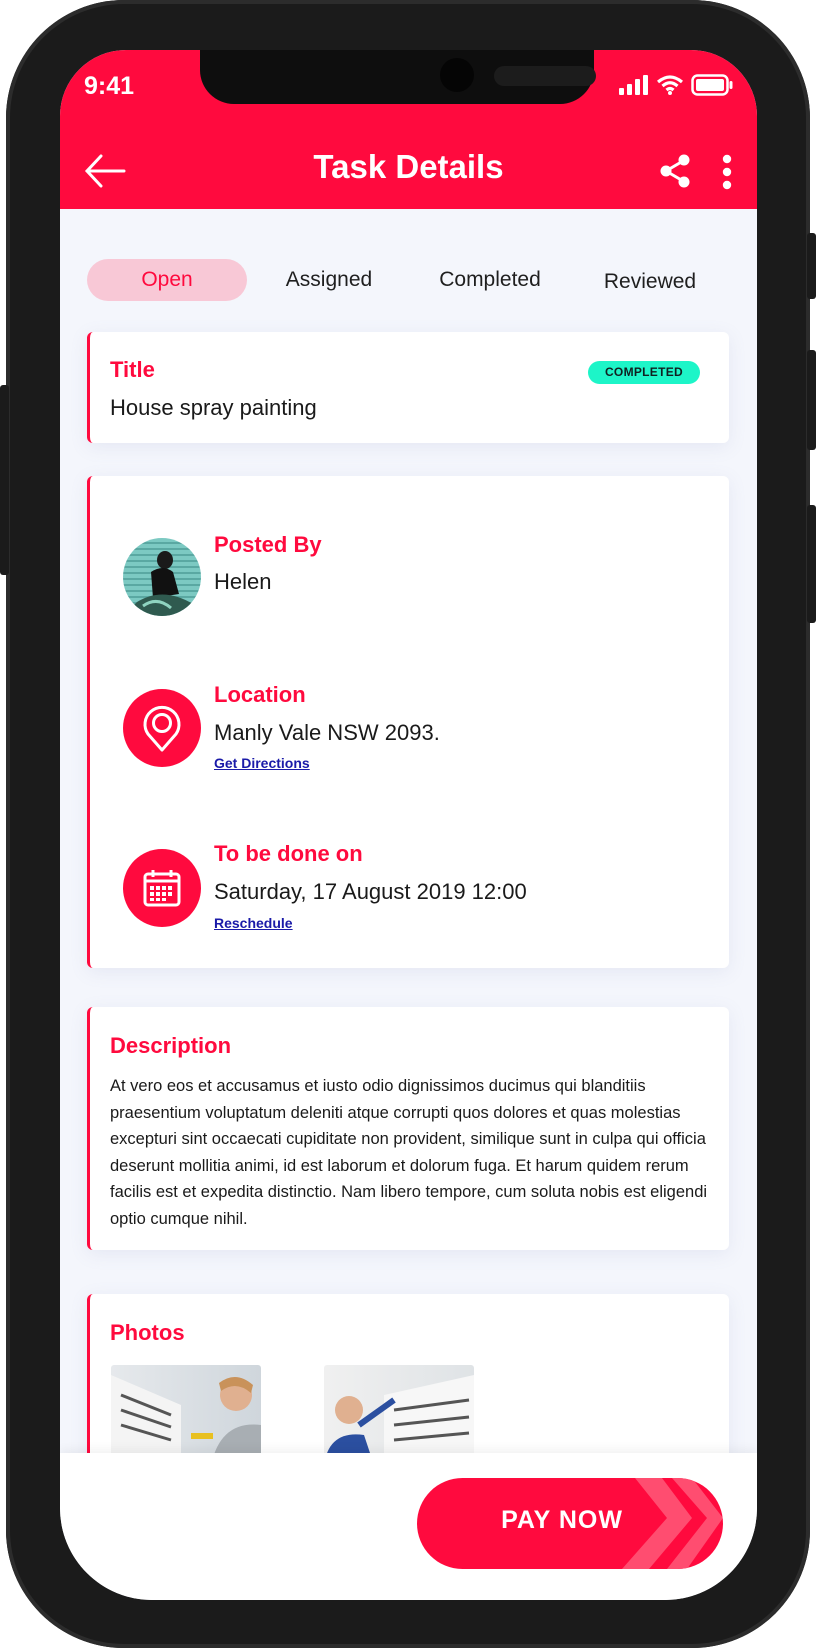 This screenshot has width=816, height=1648. What do you see at coordinates (545, 76) in the screenshot?
I see `speaker` at bounding box center [545, 76].